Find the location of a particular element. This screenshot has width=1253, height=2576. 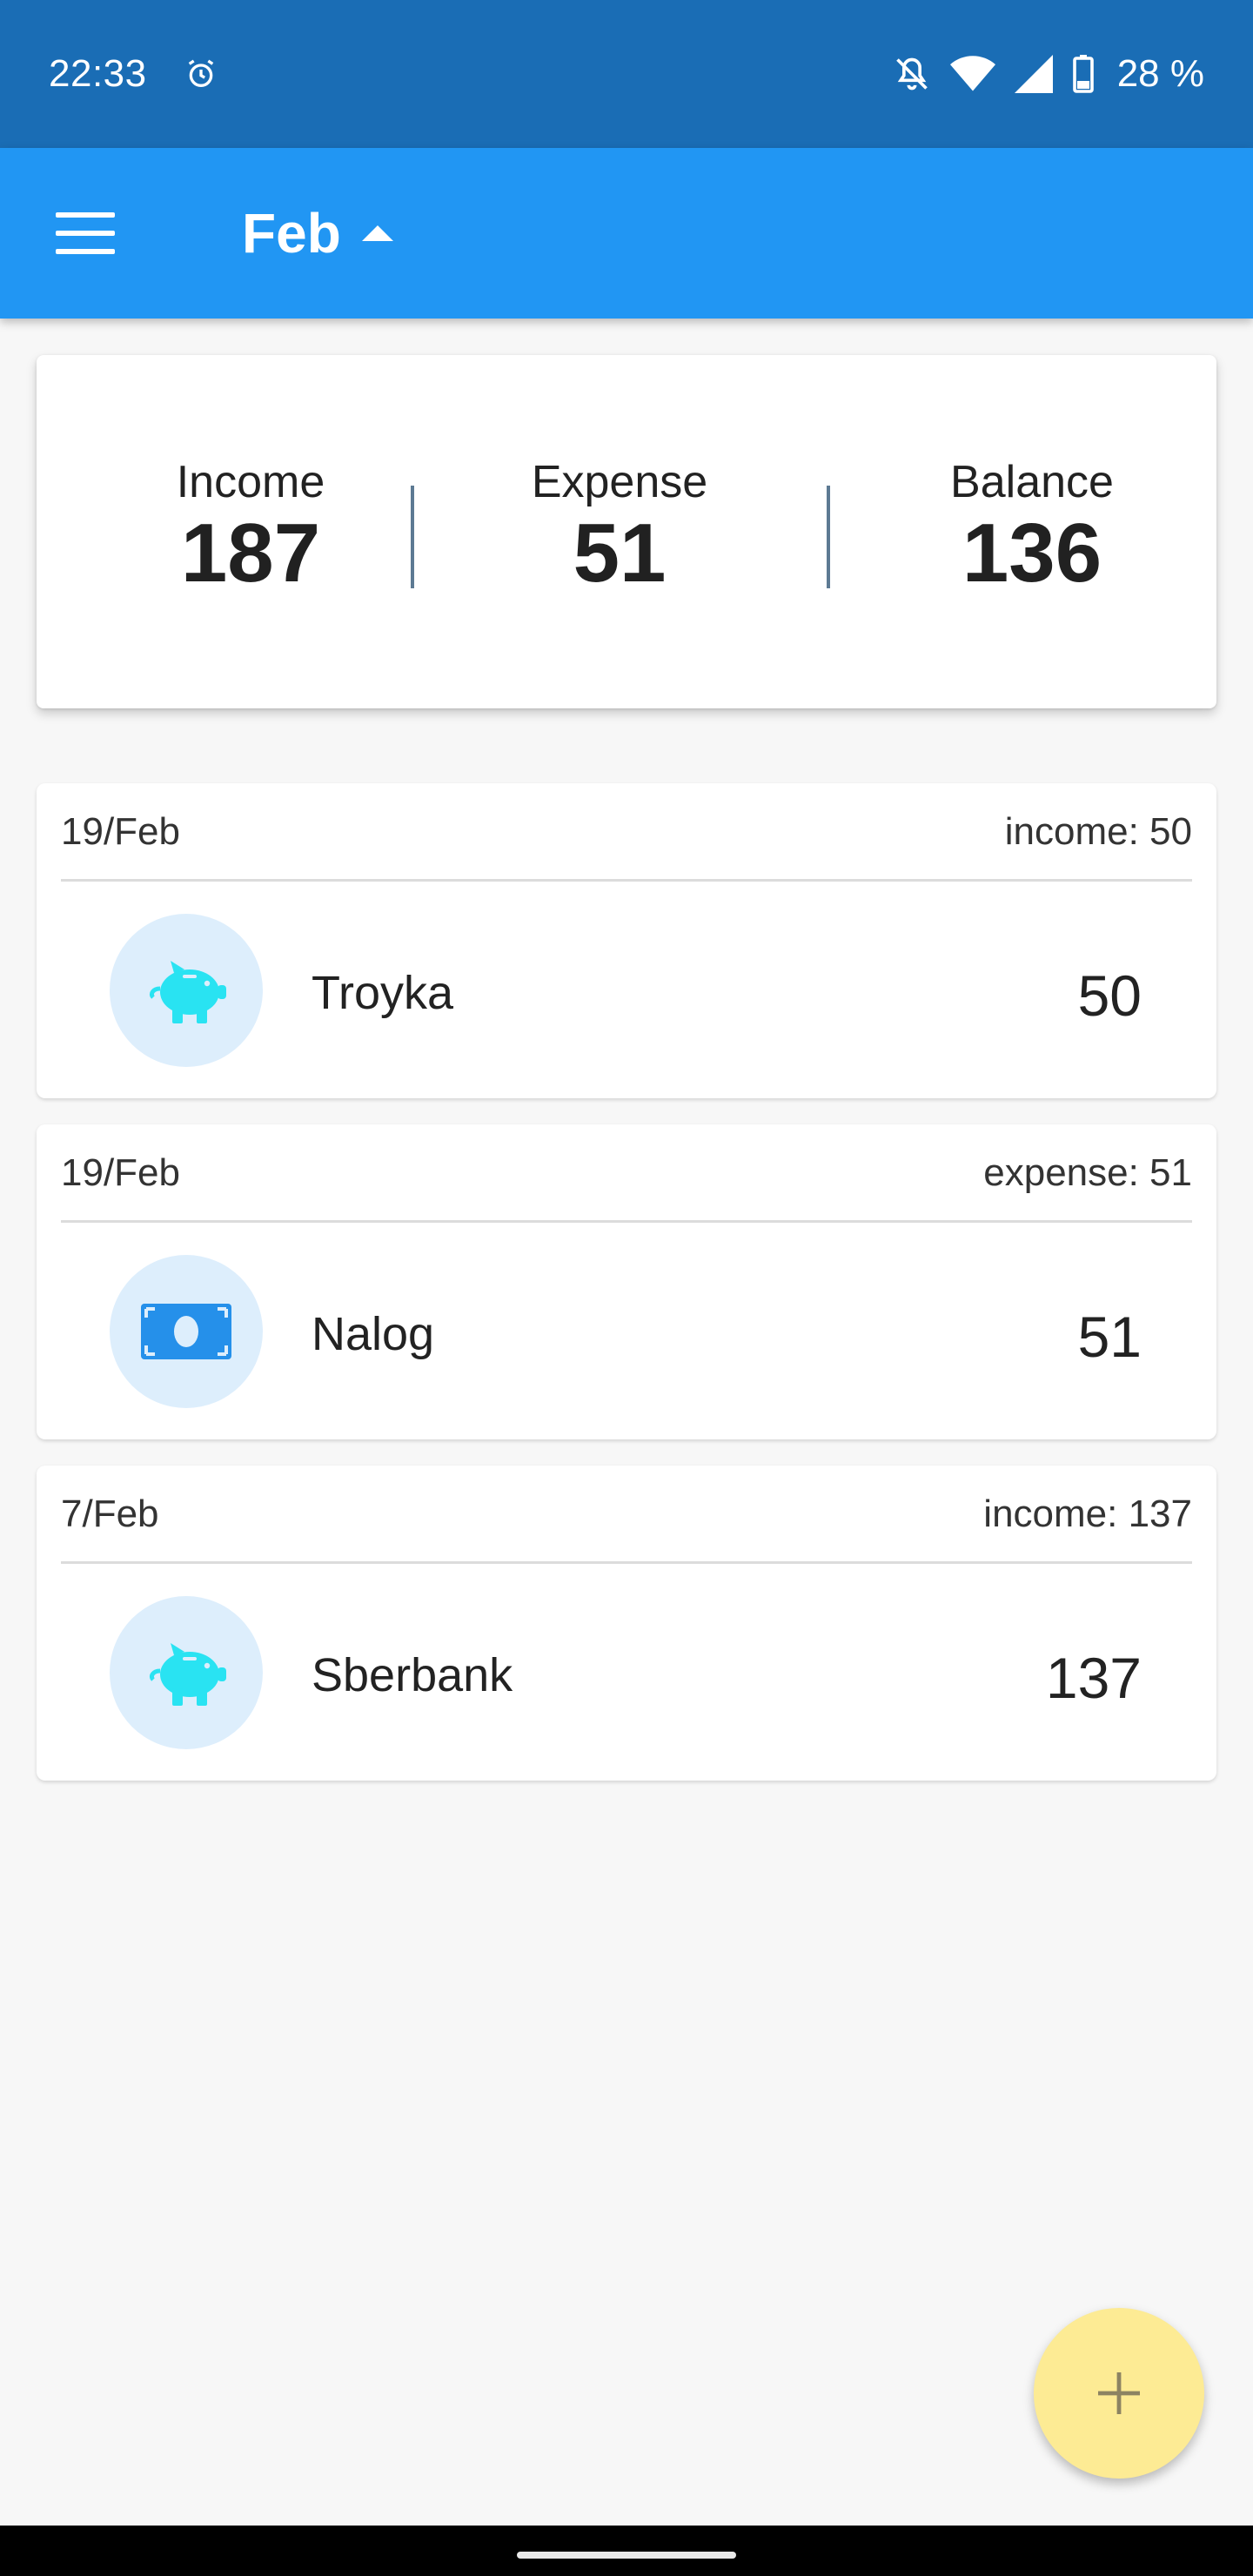

transaction-name: Troyka is located at coordinates (383, 993).